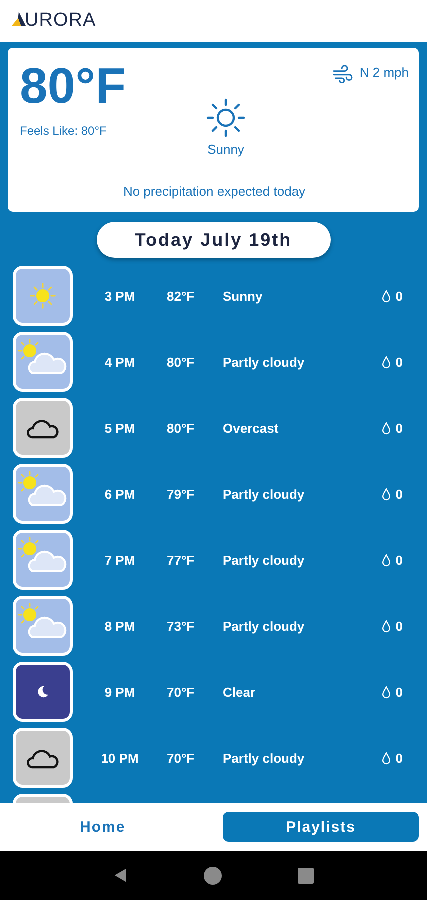 Image resolution: width=427 pixels, height=900 pixels. I want to click on feels-like: Feels Like: 80°F, so click(64, 131).